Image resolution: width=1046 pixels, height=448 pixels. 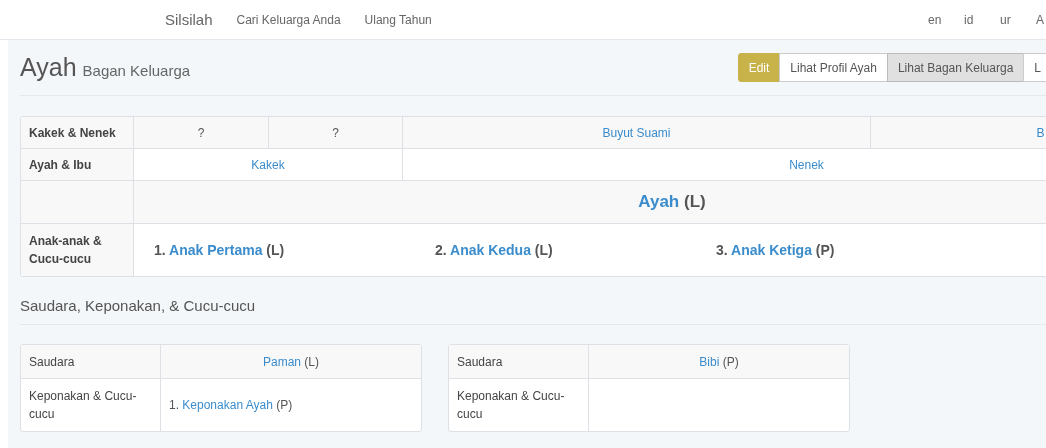 I want to click on nav-link: Cari Keluarga Anda, so click(x=288, y=19).